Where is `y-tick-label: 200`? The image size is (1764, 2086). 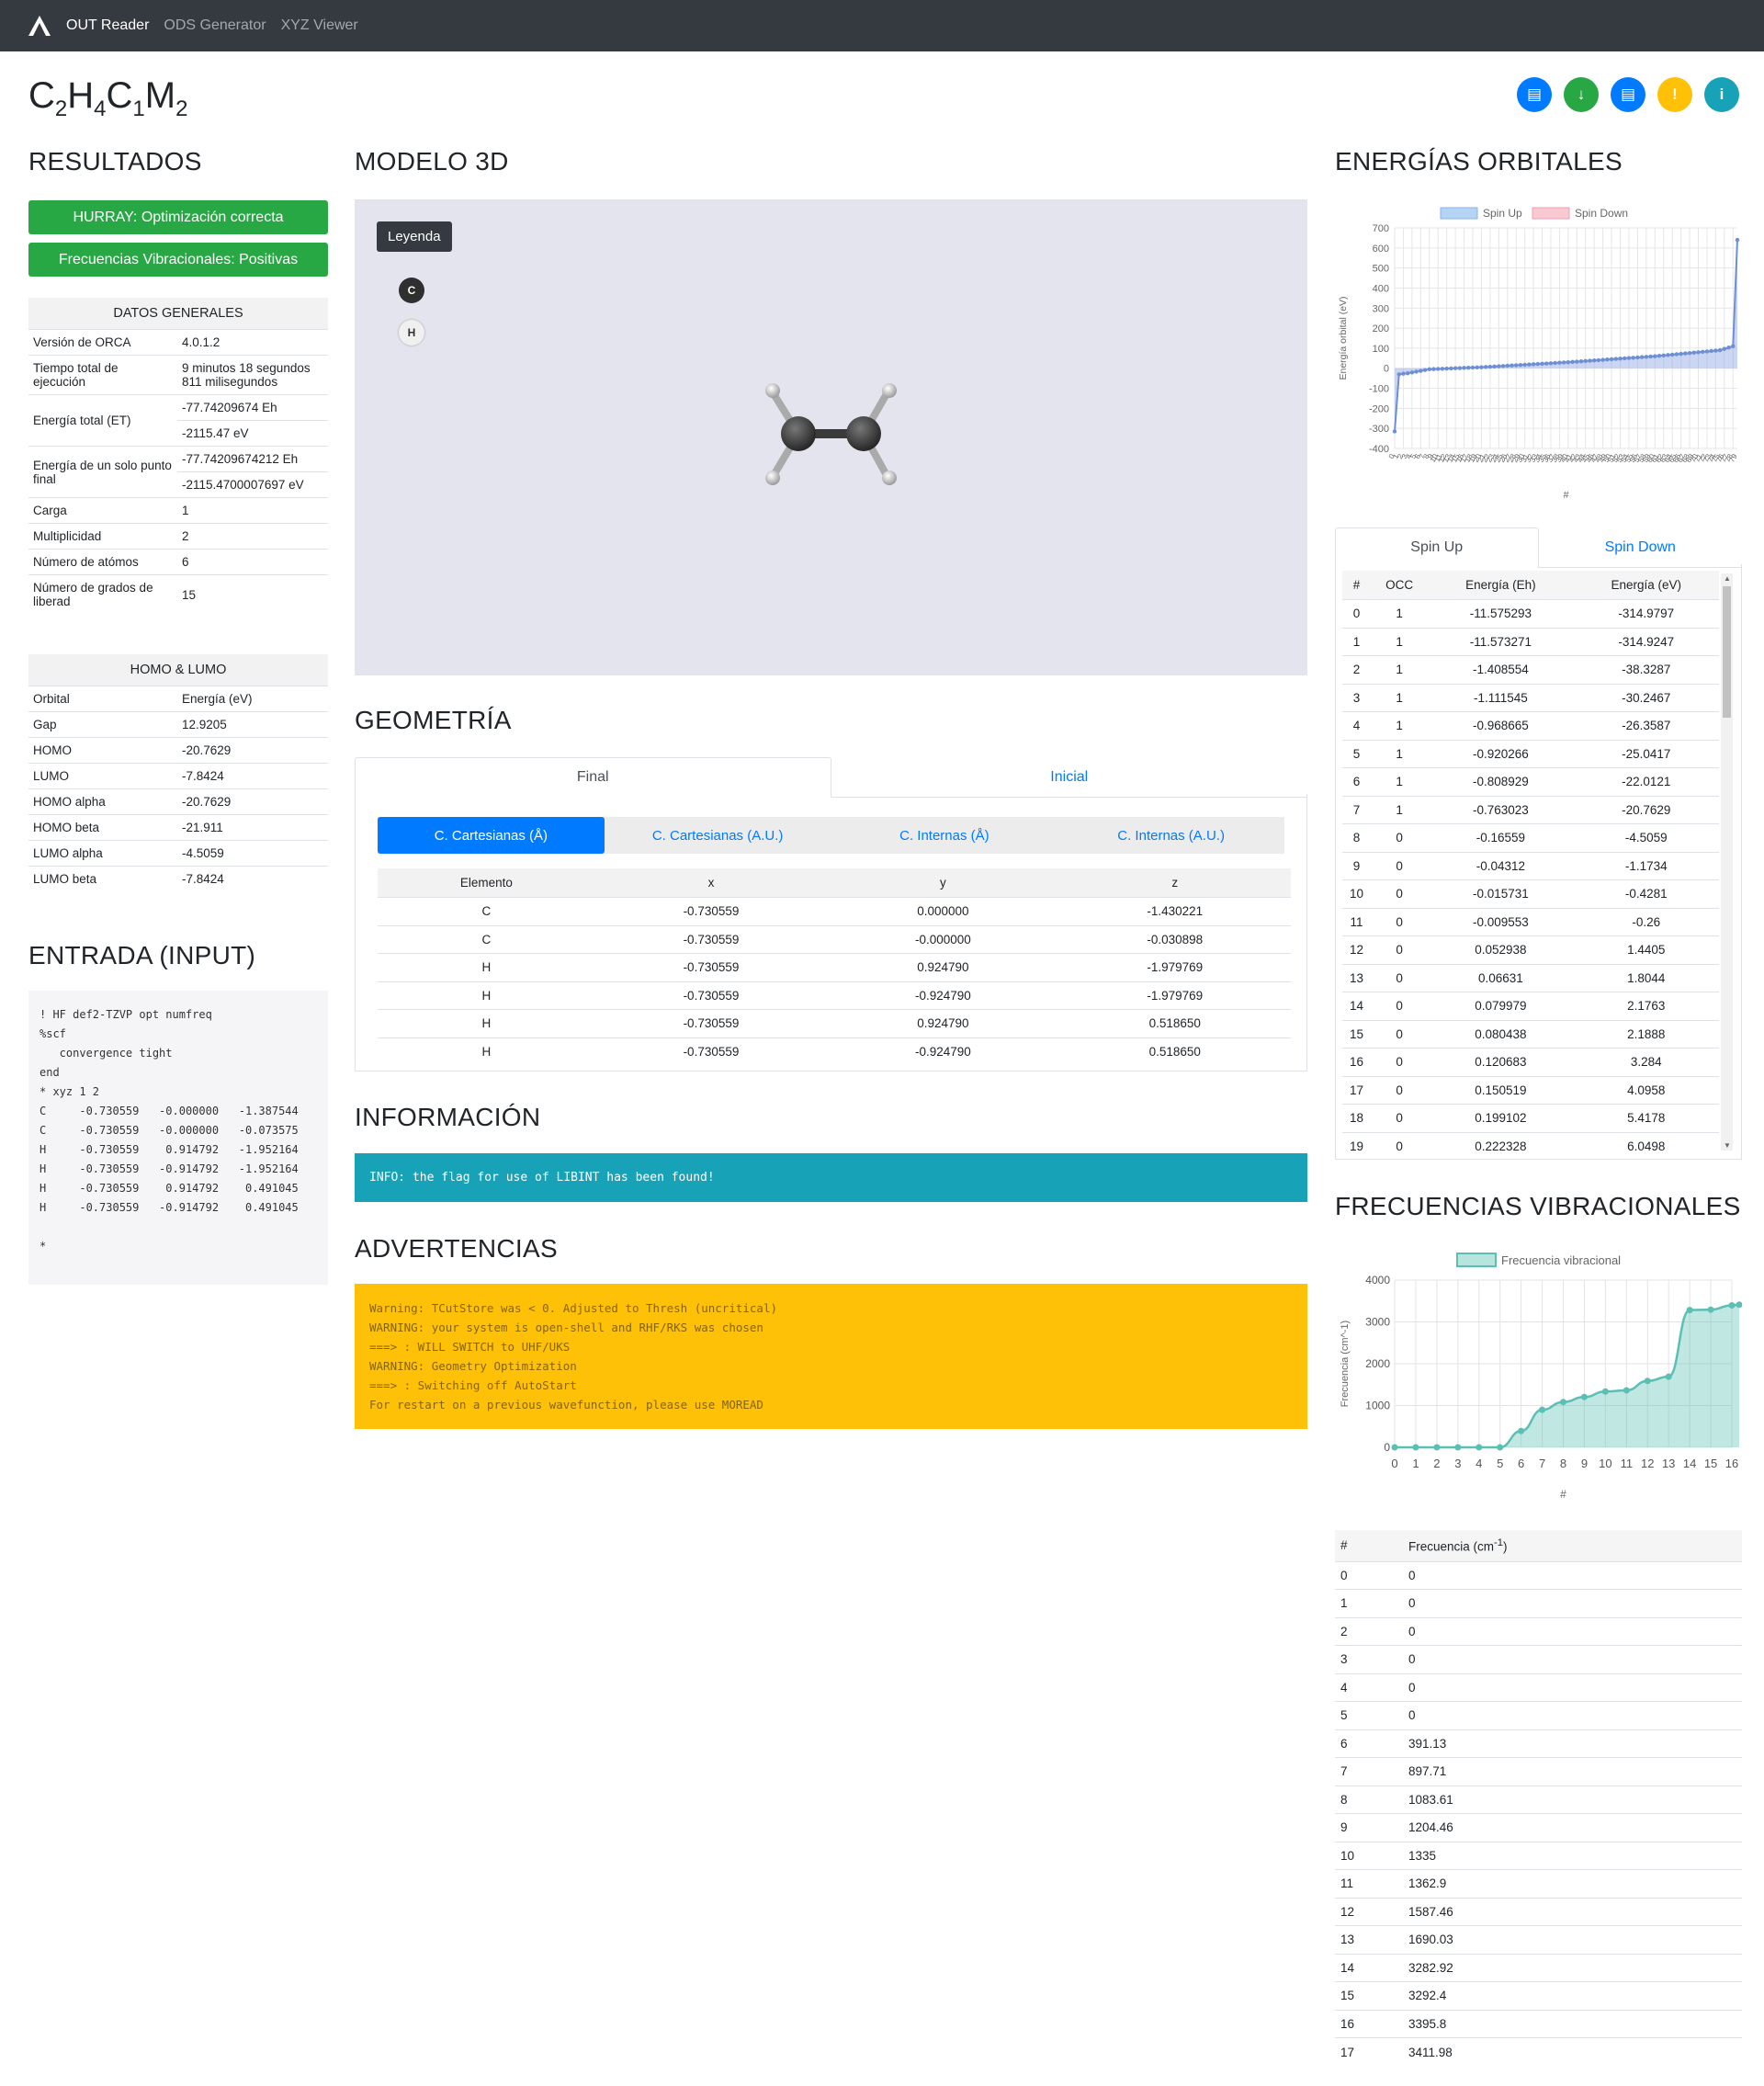 y-tick-label: 200 is located at coordinates (1381, 328).